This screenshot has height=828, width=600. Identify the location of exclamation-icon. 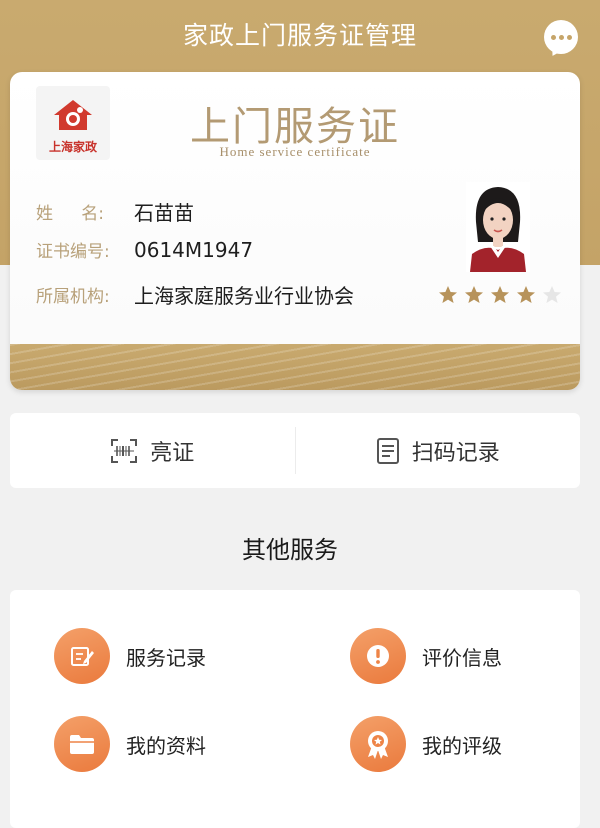
(378, 656).